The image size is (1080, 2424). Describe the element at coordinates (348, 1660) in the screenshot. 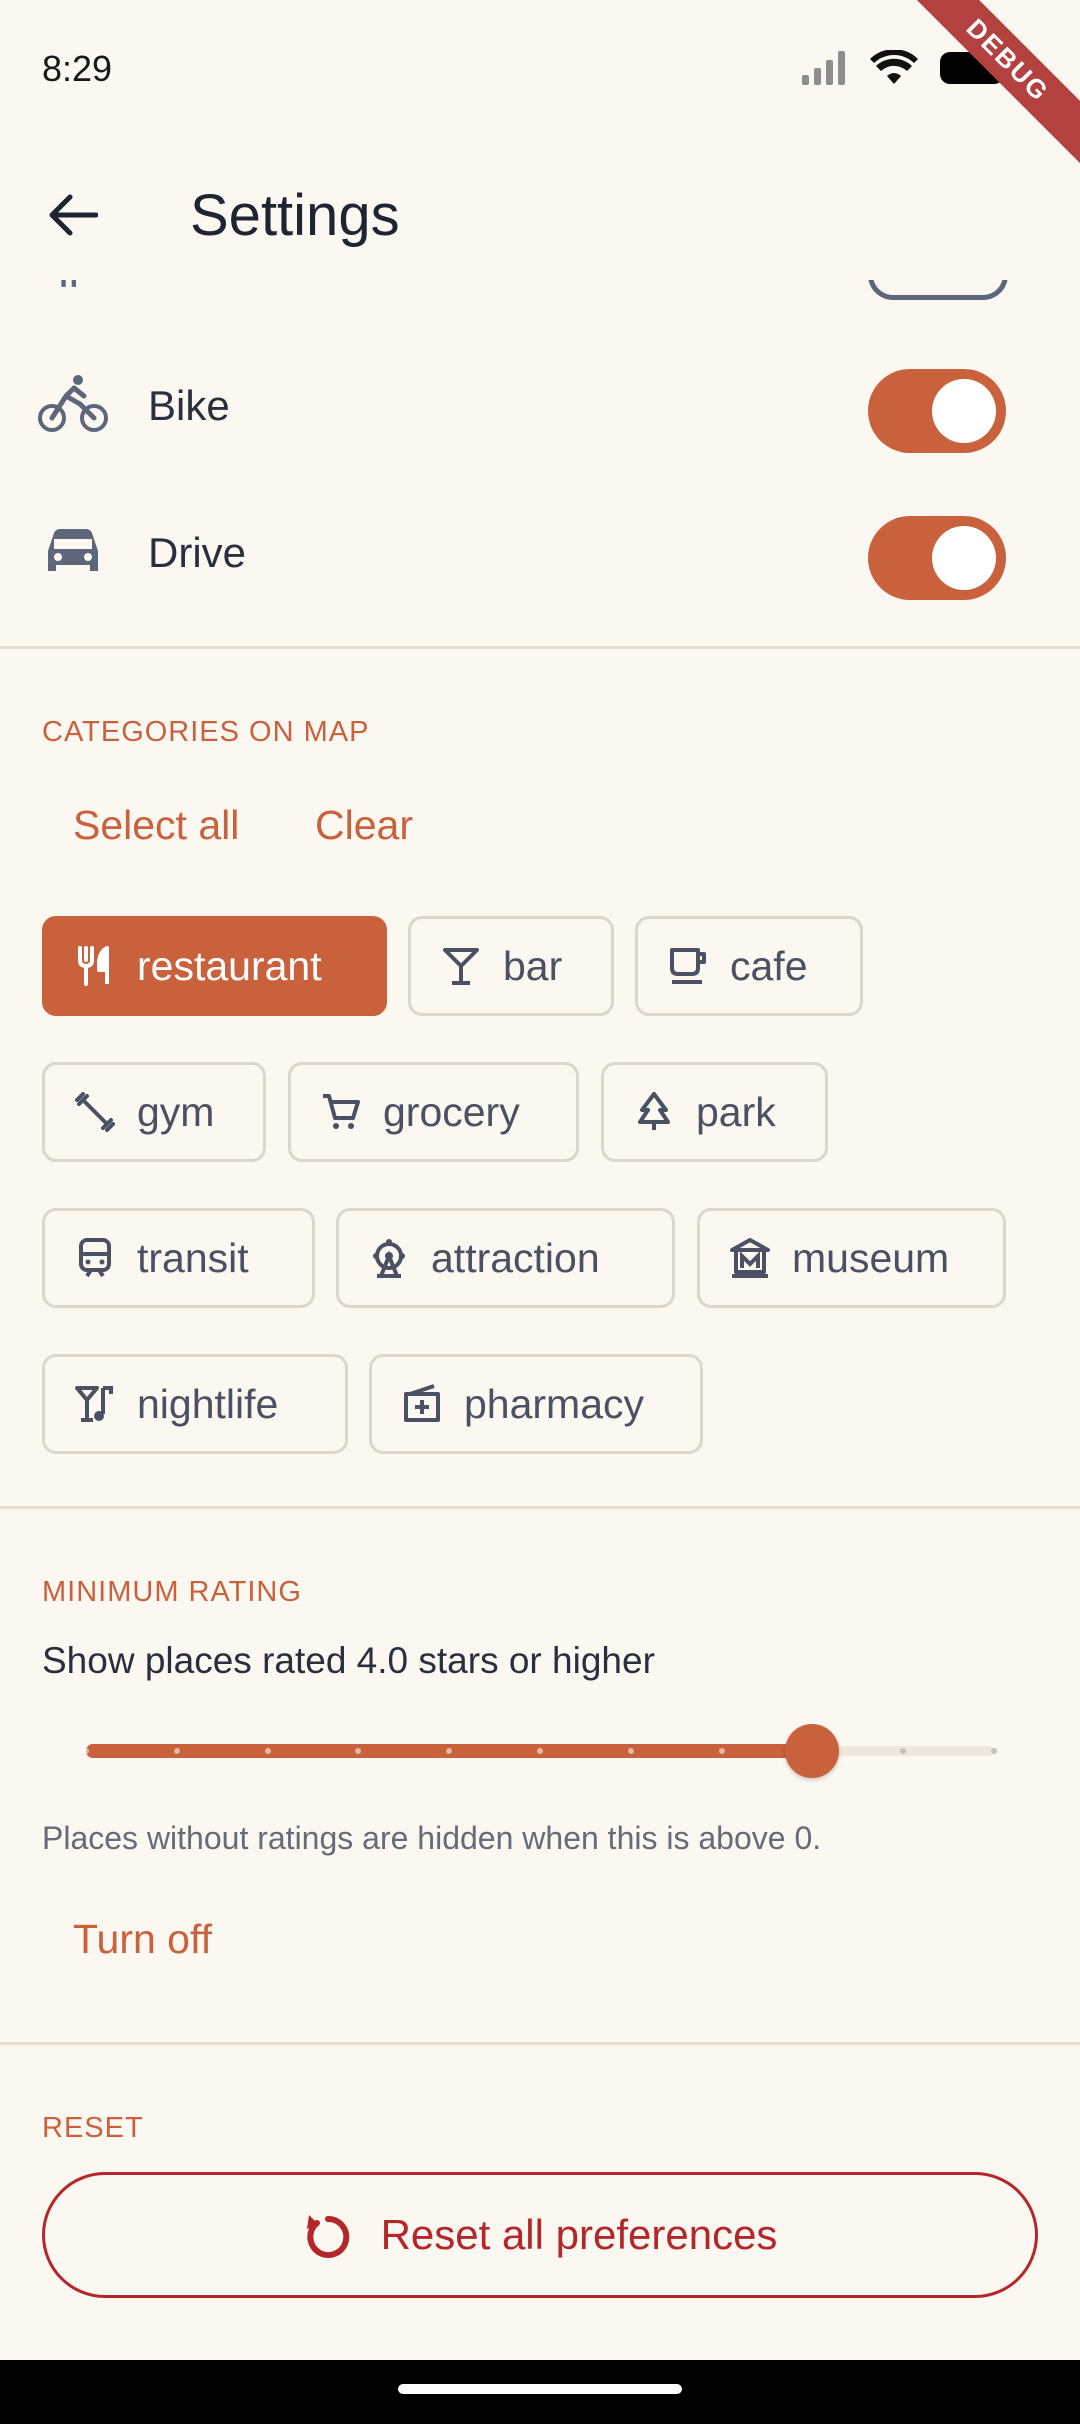

I see `rating-description: Show places rated 4.0 stars or higher` at that location.